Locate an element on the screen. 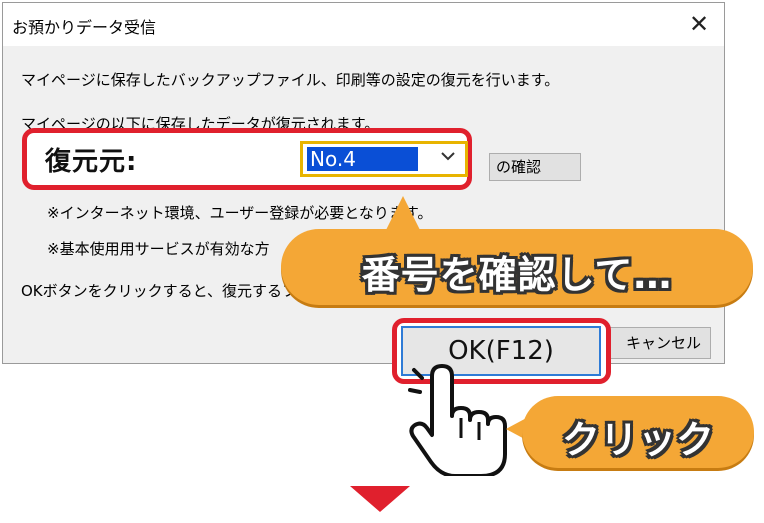  dialog-title: お預かりデータ受信 is located at coordinates (84, 27).